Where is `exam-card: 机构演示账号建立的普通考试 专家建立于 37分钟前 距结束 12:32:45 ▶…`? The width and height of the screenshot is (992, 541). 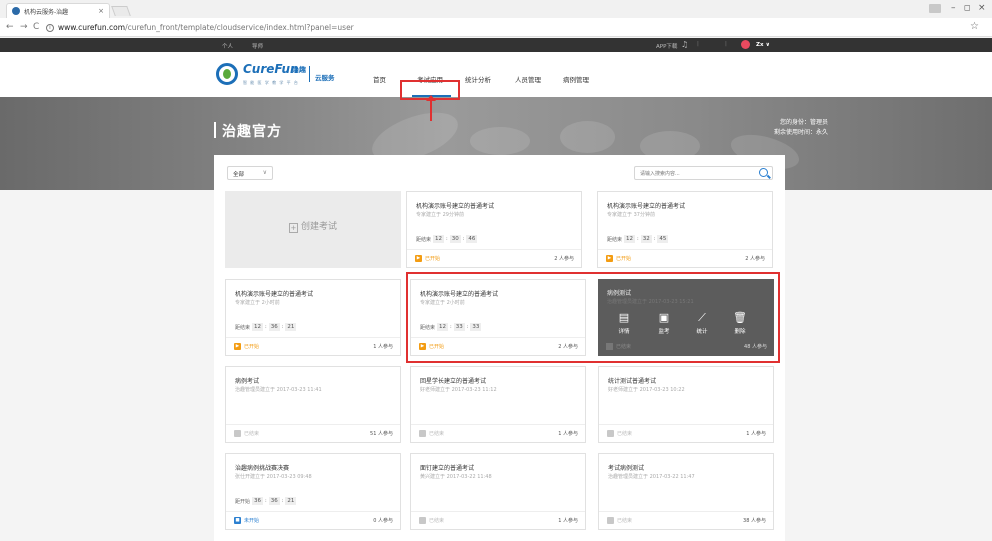
exam-card: 机构演示账号建立的普通考试 专家建立于 37分钟前 距结束 12:32:45 ▶… is located at coordinates (685, 229).